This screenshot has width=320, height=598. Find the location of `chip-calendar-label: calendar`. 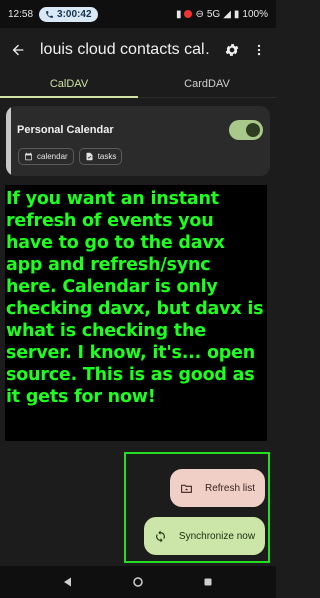

chip-calendar-label: calendar is located at coordinates (52, 156).